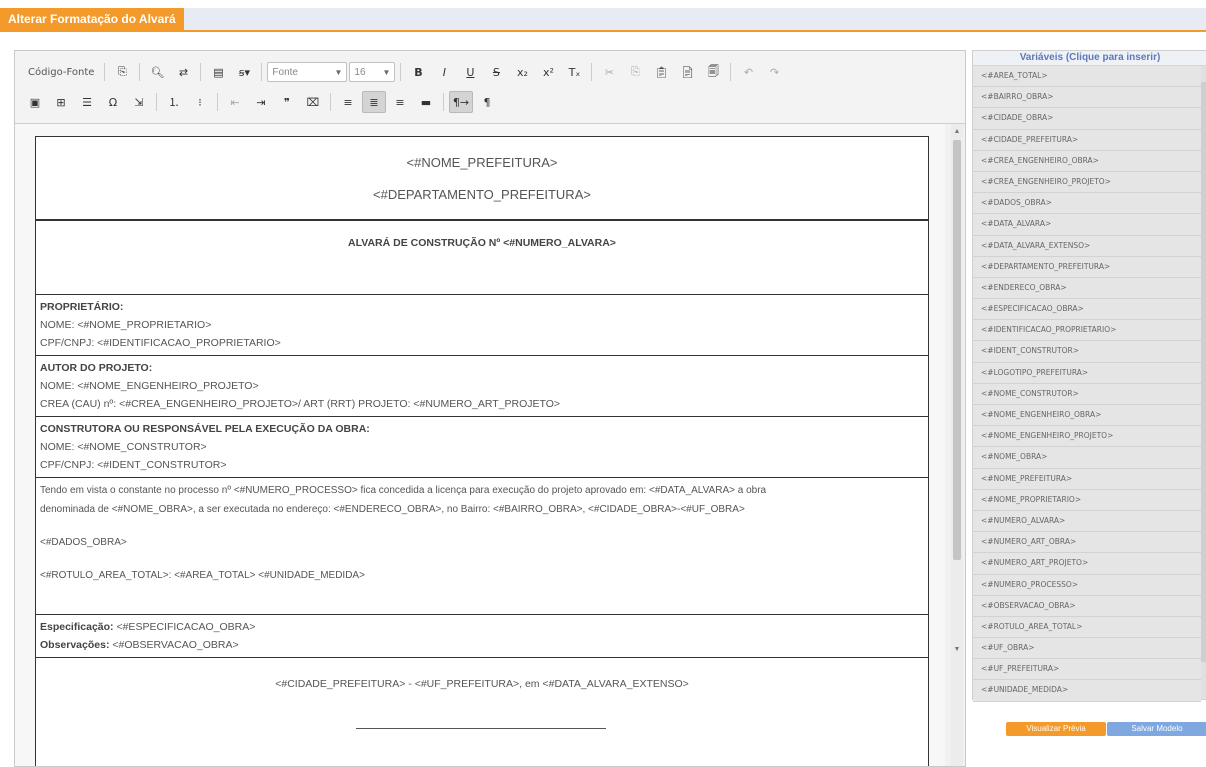 This screenshot has width=1206, height=767. Describe the element at coordinates (400, 102) in the screenshot. I see `align-right-button: ≡` at that location.